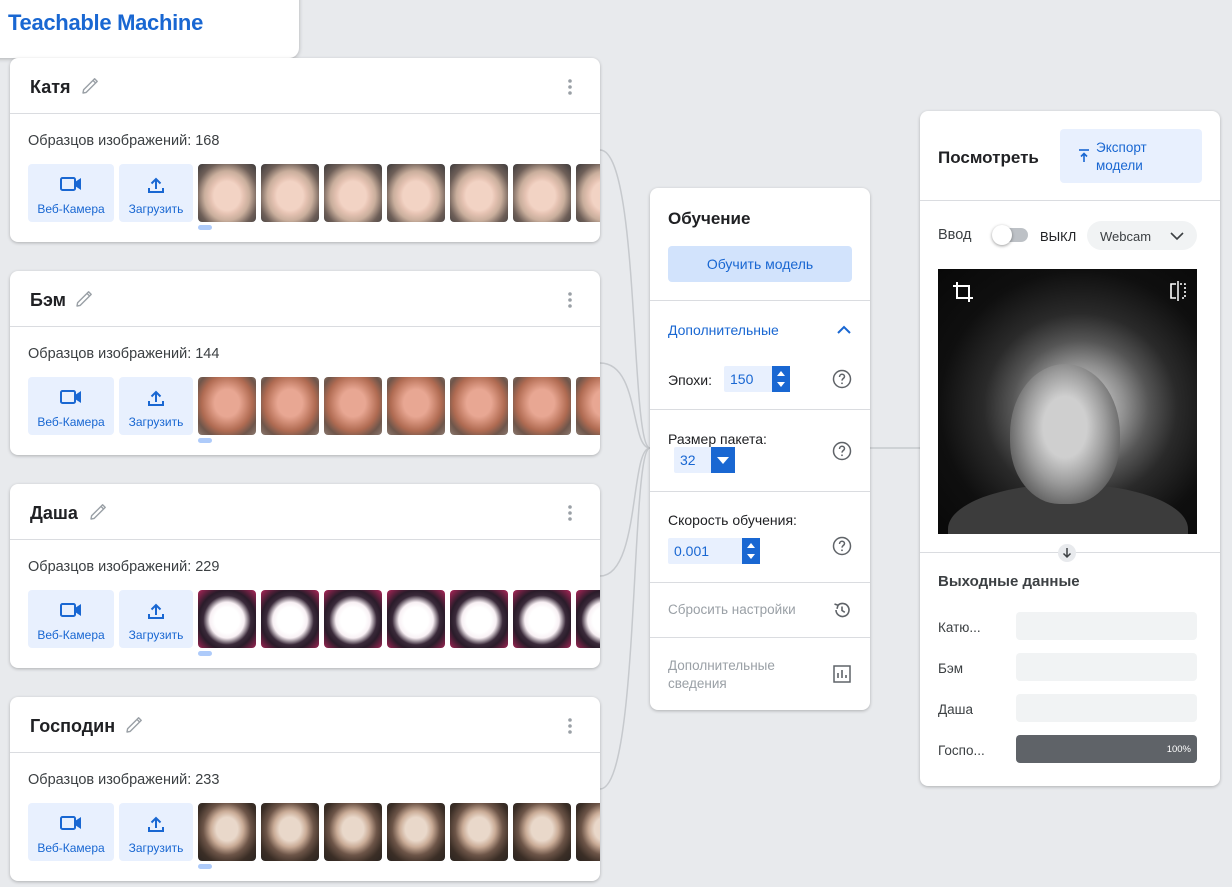 The width and height of the screenshot is (1232, 887). I want to click on advanced-toggle: Дополнительные, so click(723, 330).